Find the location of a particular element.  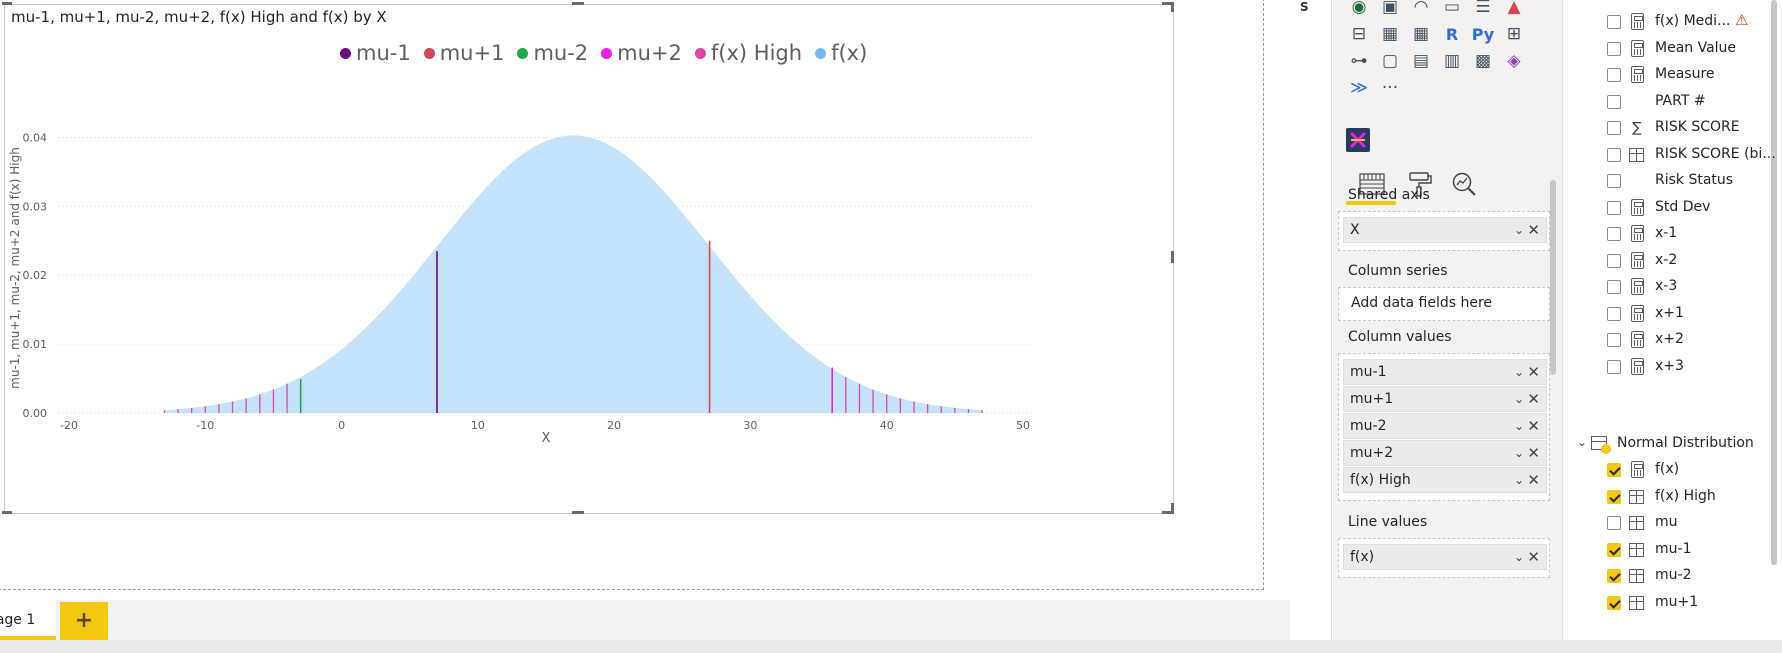

column-values-field: f(x) High ⌄ ✕ is located at coordinates (1445, 480).